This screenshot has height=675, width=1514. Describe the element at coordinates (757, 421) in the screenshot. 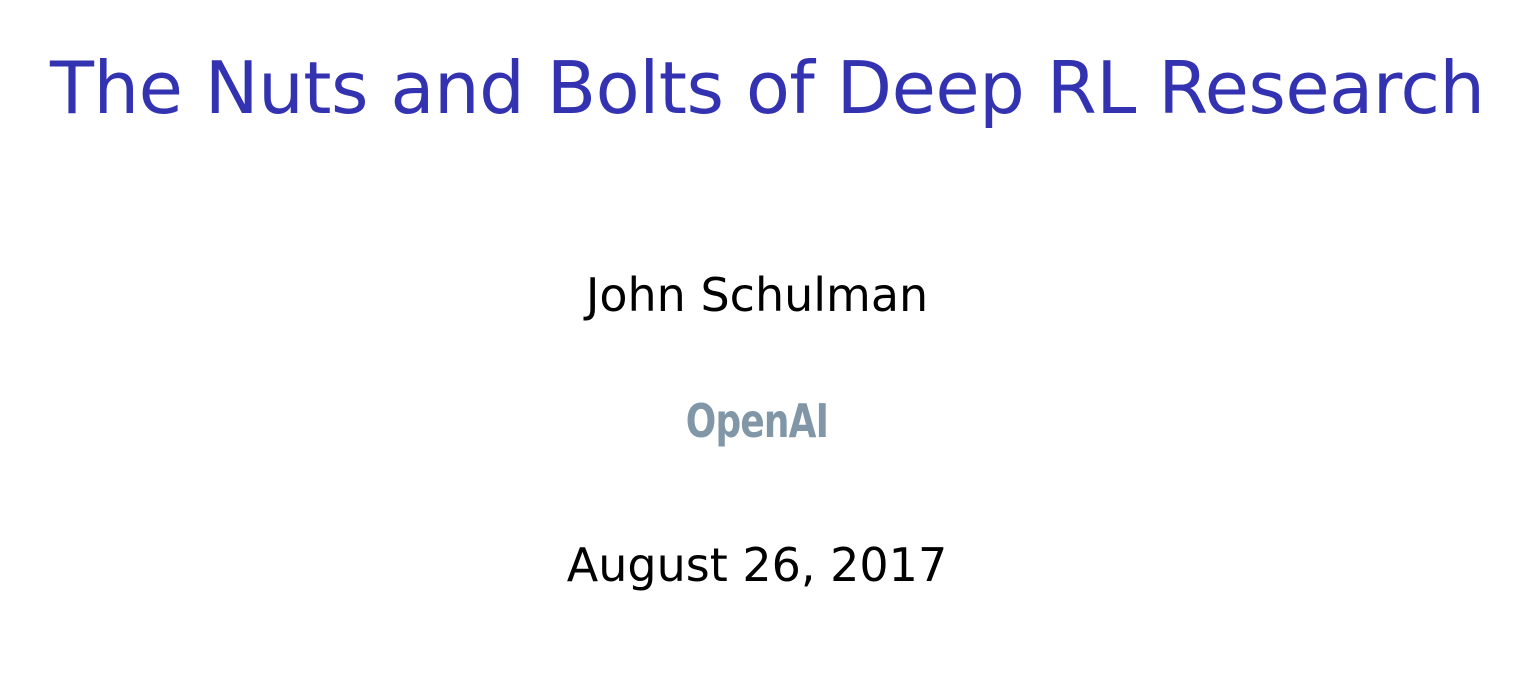

I see `organization-logo: OpenAI` at that location.